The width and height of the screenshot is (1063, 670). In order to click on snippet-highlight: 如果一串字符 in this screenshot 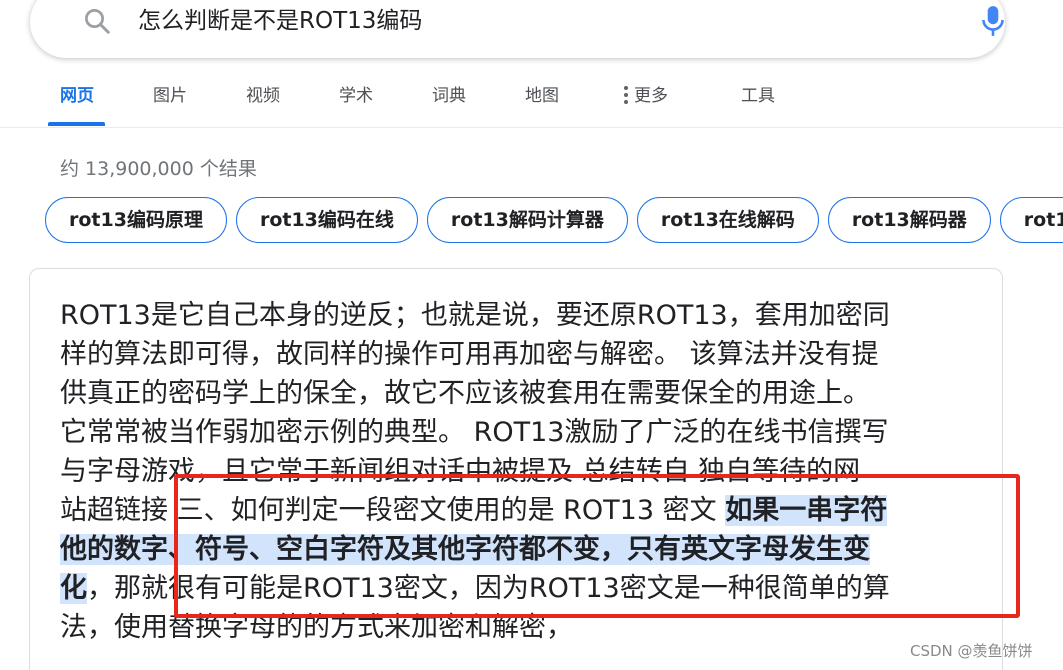, I will do `click(806, 510)`.